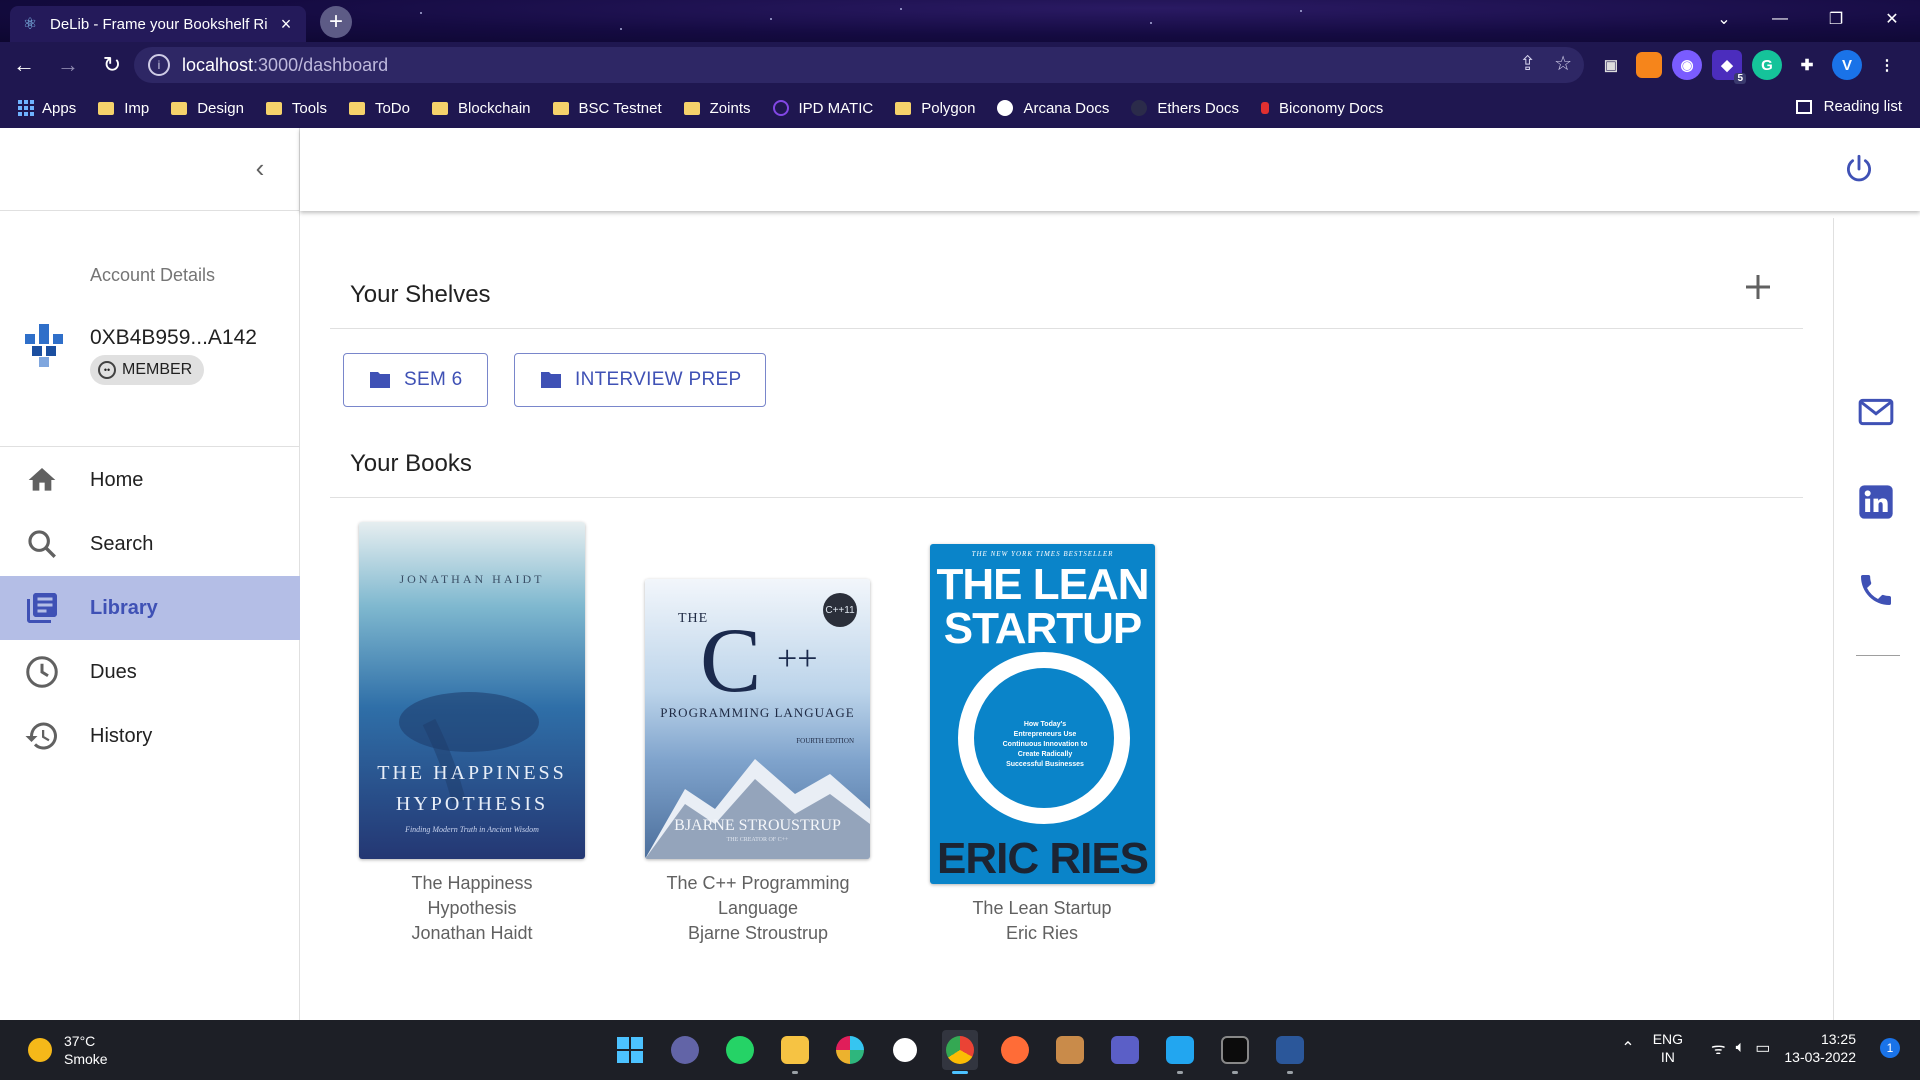 The width and height of the screenshot is (1920, 1080). I want to click on address-bar: i localhost:3000/dashboard ⇪ ☆, so click(859, 65).